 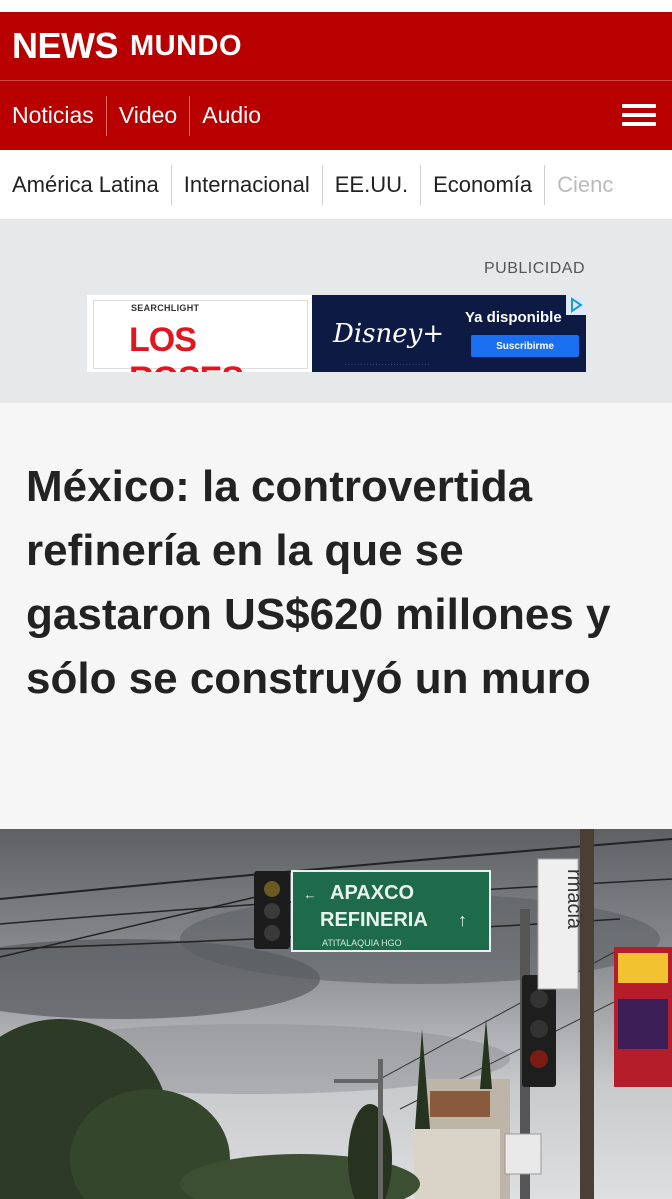 What do you see at coordinates (639, 116) in the screenshot?
I see `hamburger-menu-icon` at bounding box center [639, 116].